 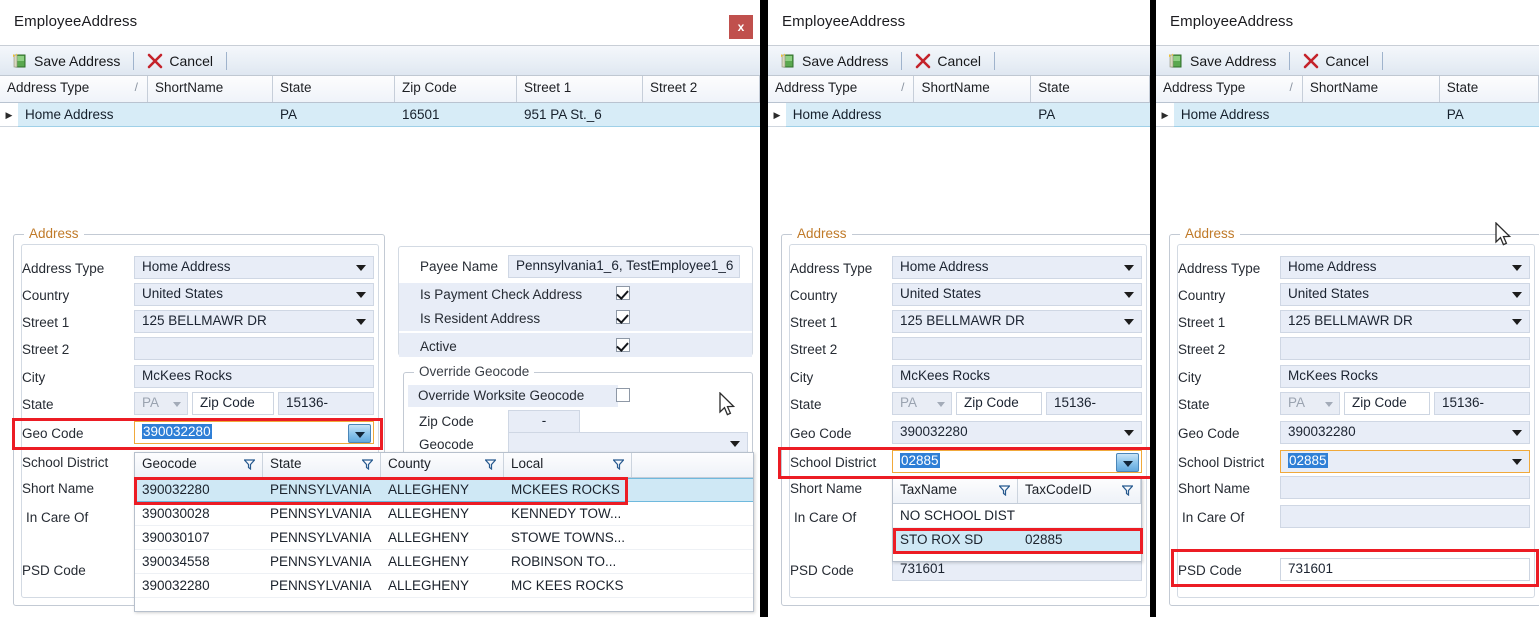 What do you see at coordinates (199, 465) in the screenshot?
I see `popup-column-geocode: Geocode` at bounding box center [199, 465].